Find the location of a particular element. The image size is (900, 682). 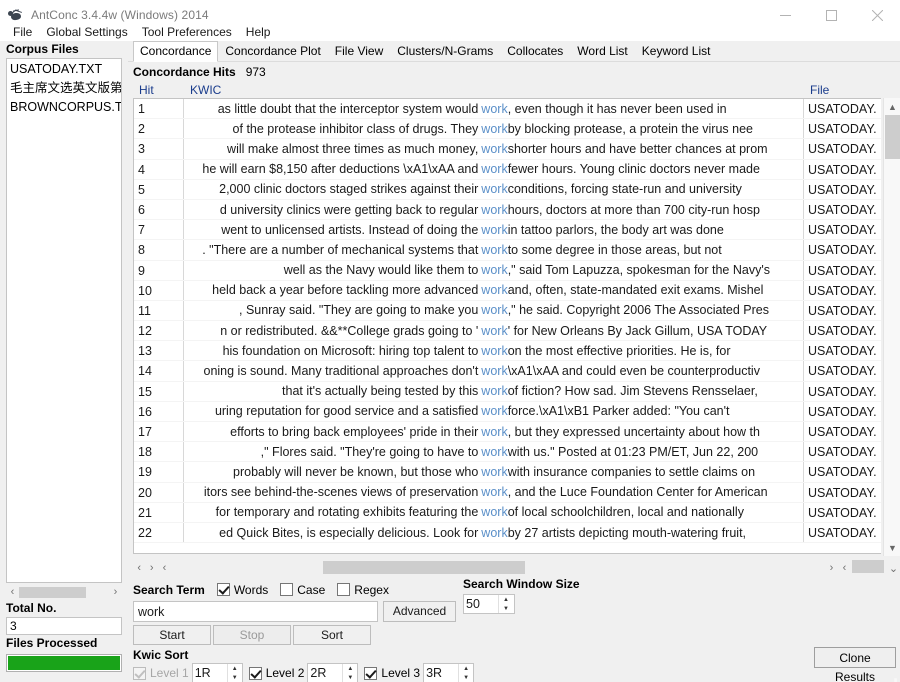

list-item: USATODAY.TXT is located at coordinates (64, 69).